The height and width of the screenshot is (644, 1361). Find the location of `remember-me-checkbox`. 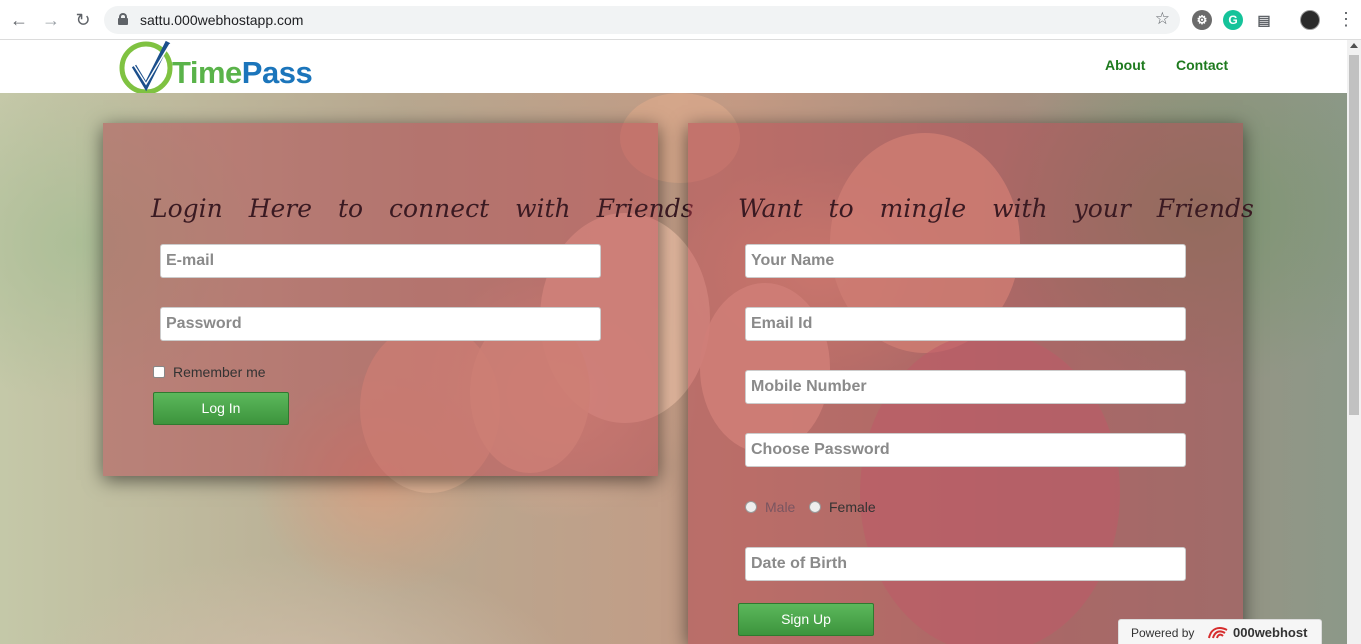

remember-me-checkbox is located at coordinates (159, 372).